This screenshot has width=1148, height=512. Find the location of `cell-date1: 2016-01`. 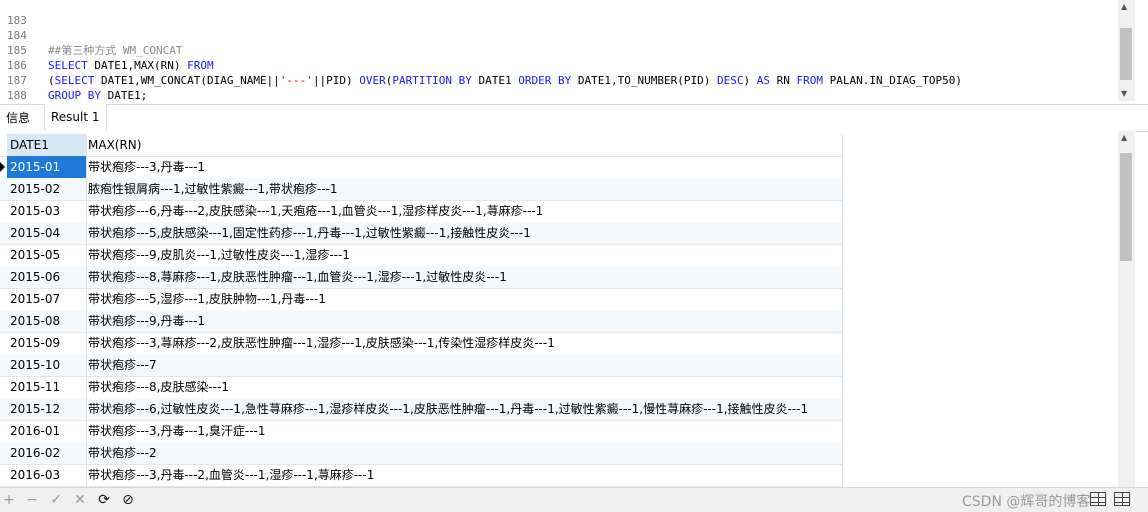

cell-date1: 2016-01 is located at coordinates (47, 431).